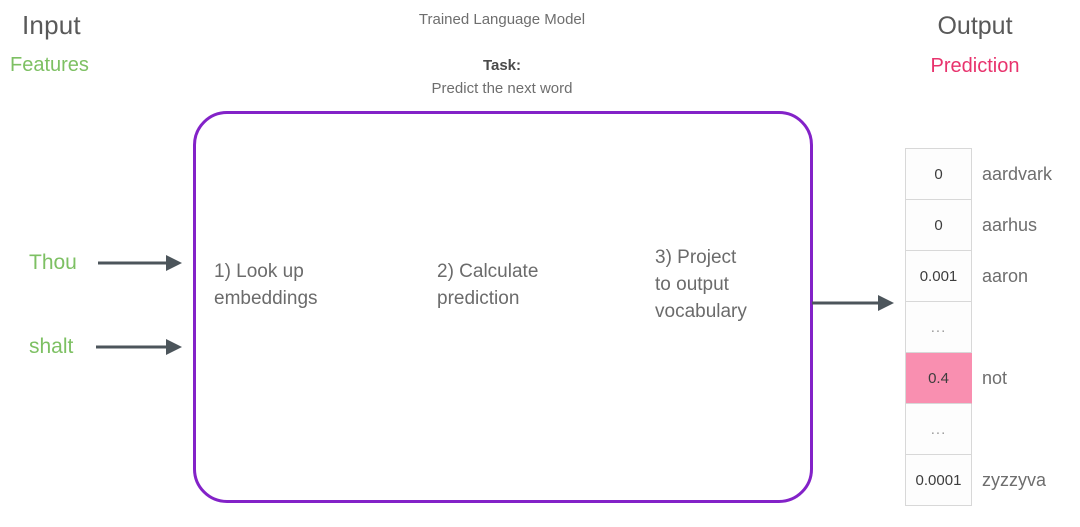  I want to click on output-subtitle: Prediction, so click(975, 66).